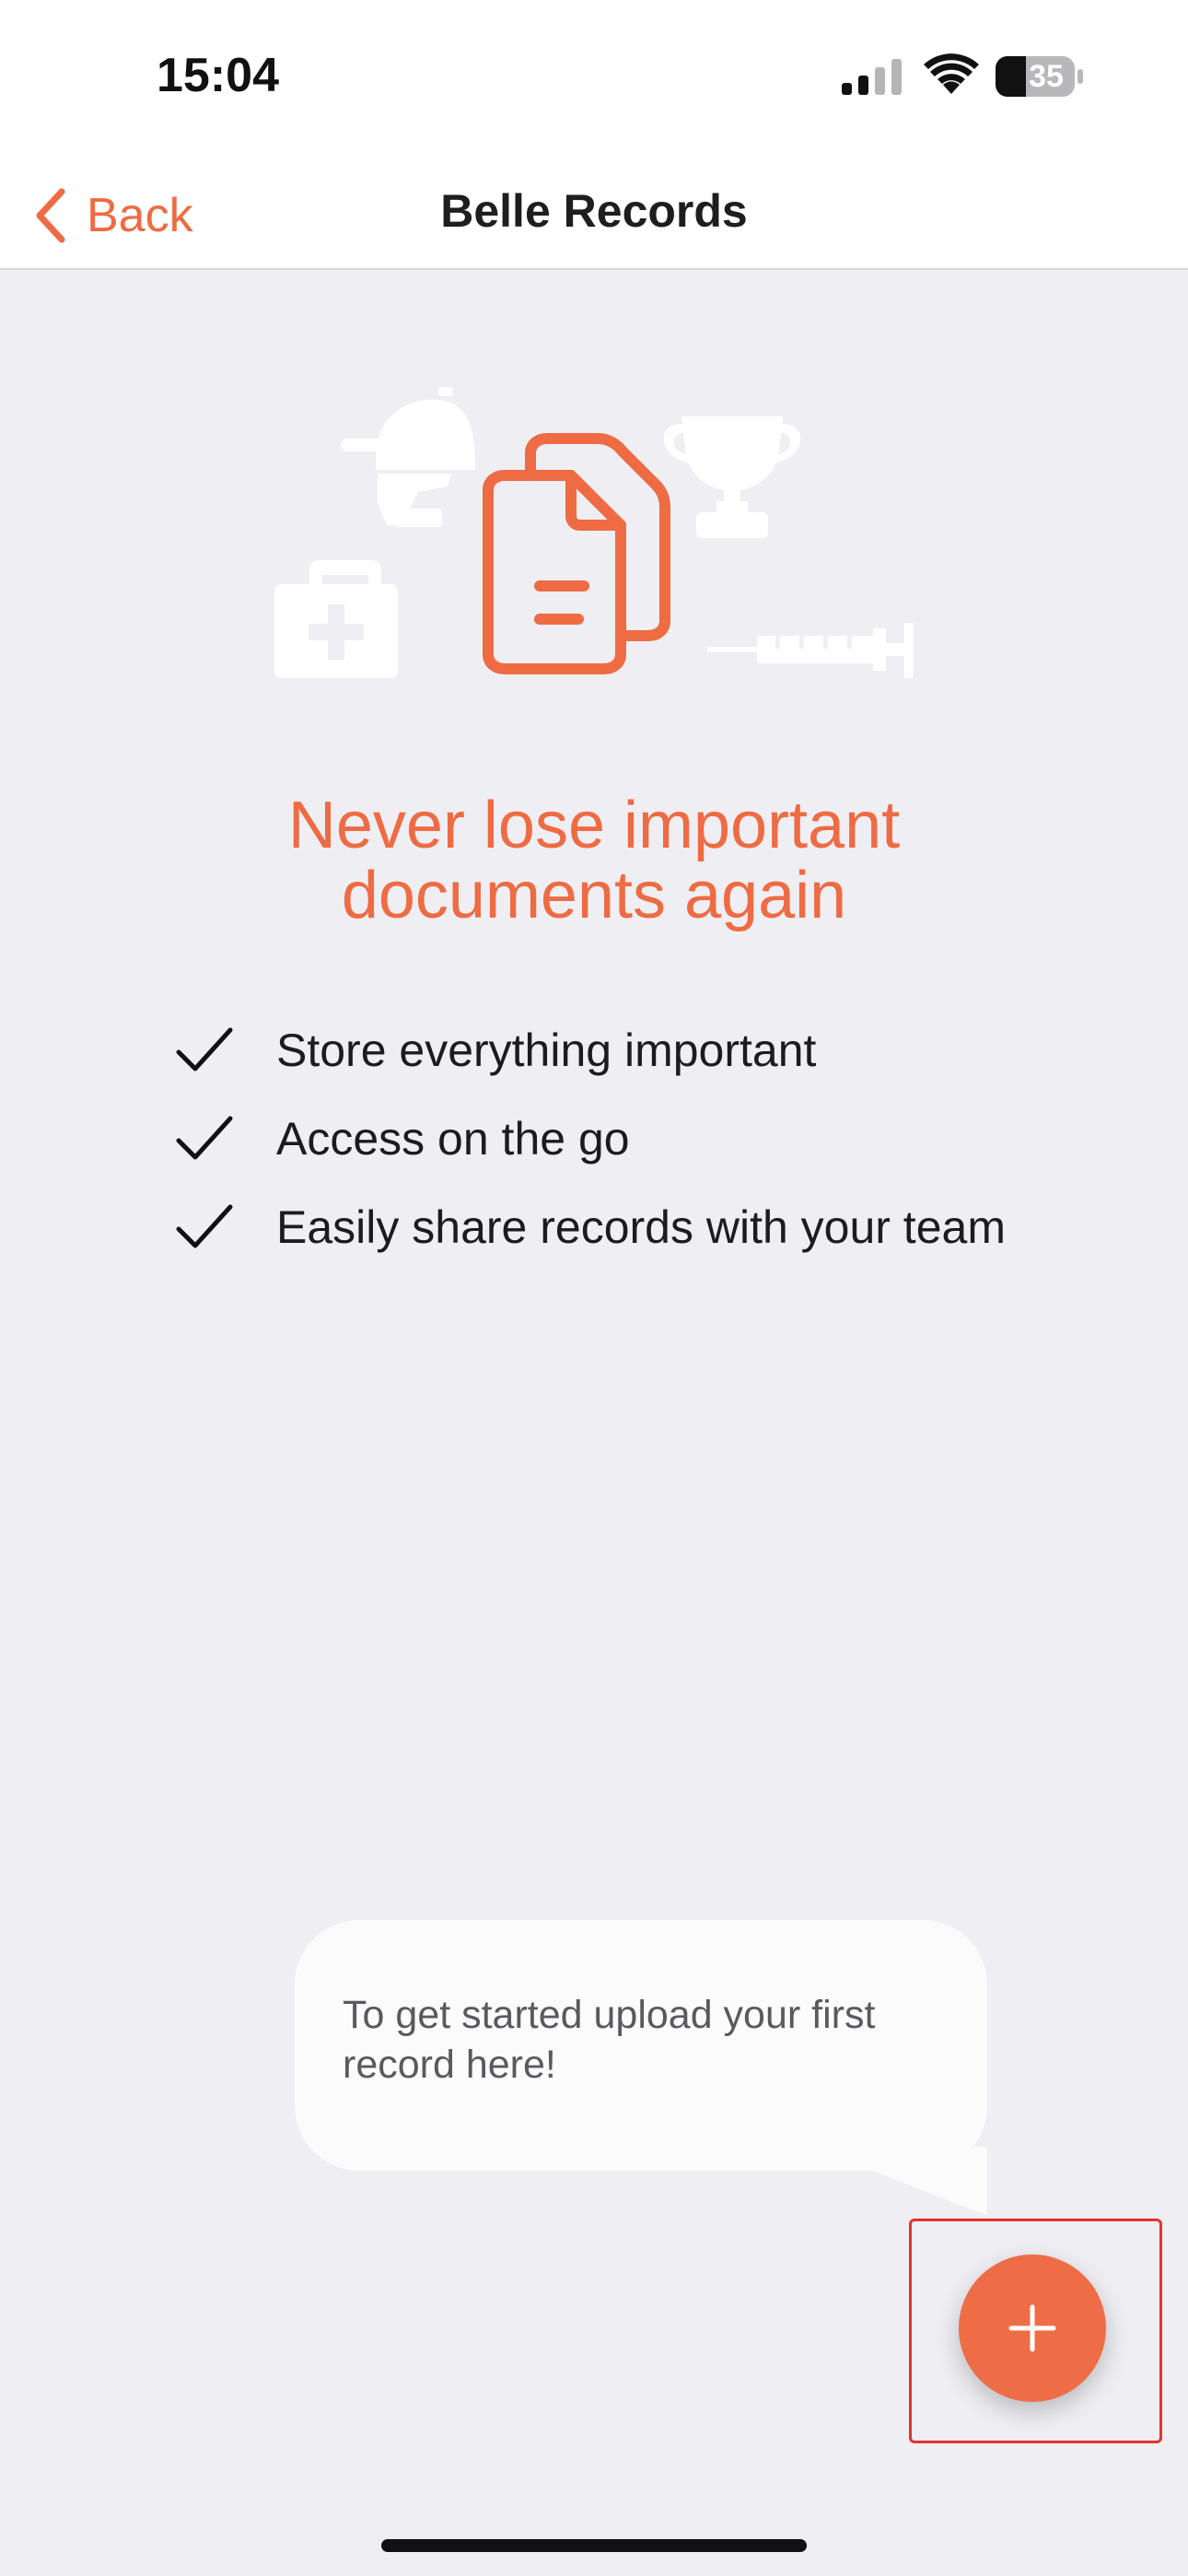 The width and height of the screenshot is (1188, 2576). Describe the element at coordinates (951, 73) in the screenshot. I see `wifi-icon` at that location.